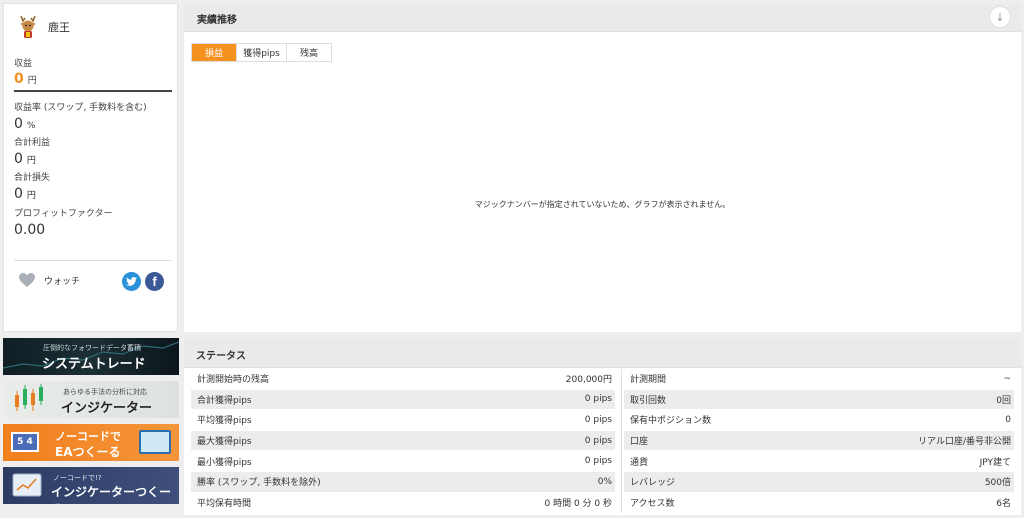 The height and width of the screenshot is (518, 1024). I want to click on status-row: 保有中ポジション数 0, so click(819, 420).